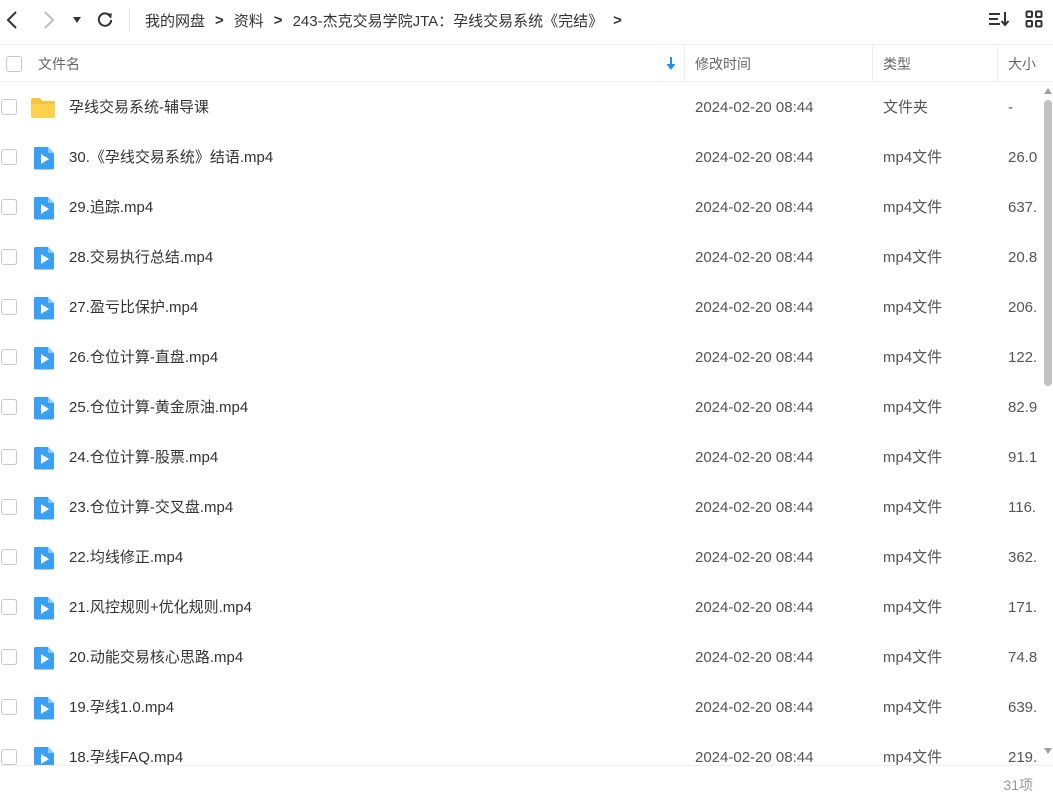  I want to click on file-name: 29.追踪.mp4, so click(111, 207).